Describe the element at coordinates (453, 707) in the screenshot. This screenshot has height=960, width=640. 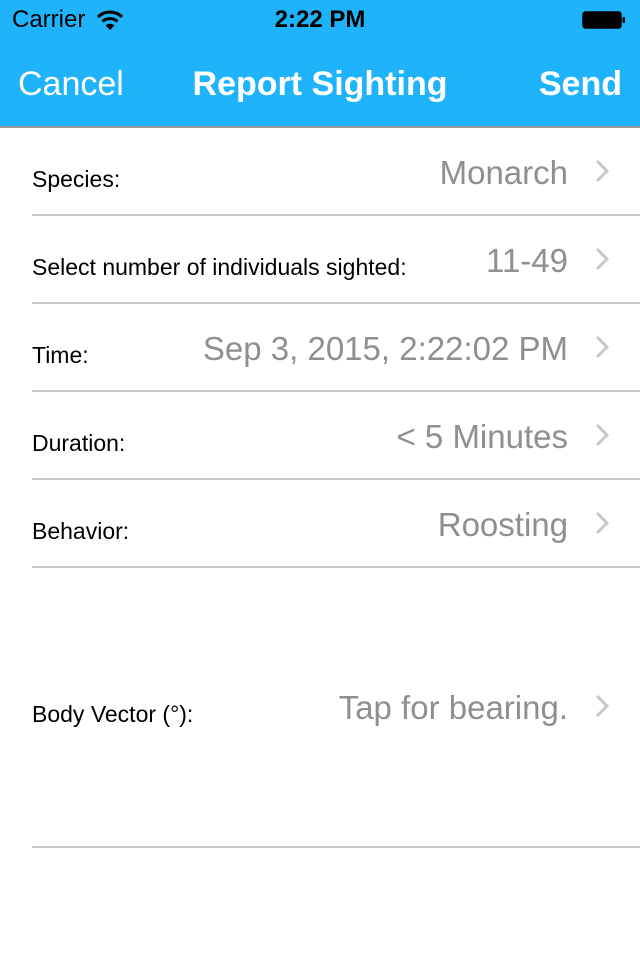
I see `row-value: Tap for bearing.` at that location.